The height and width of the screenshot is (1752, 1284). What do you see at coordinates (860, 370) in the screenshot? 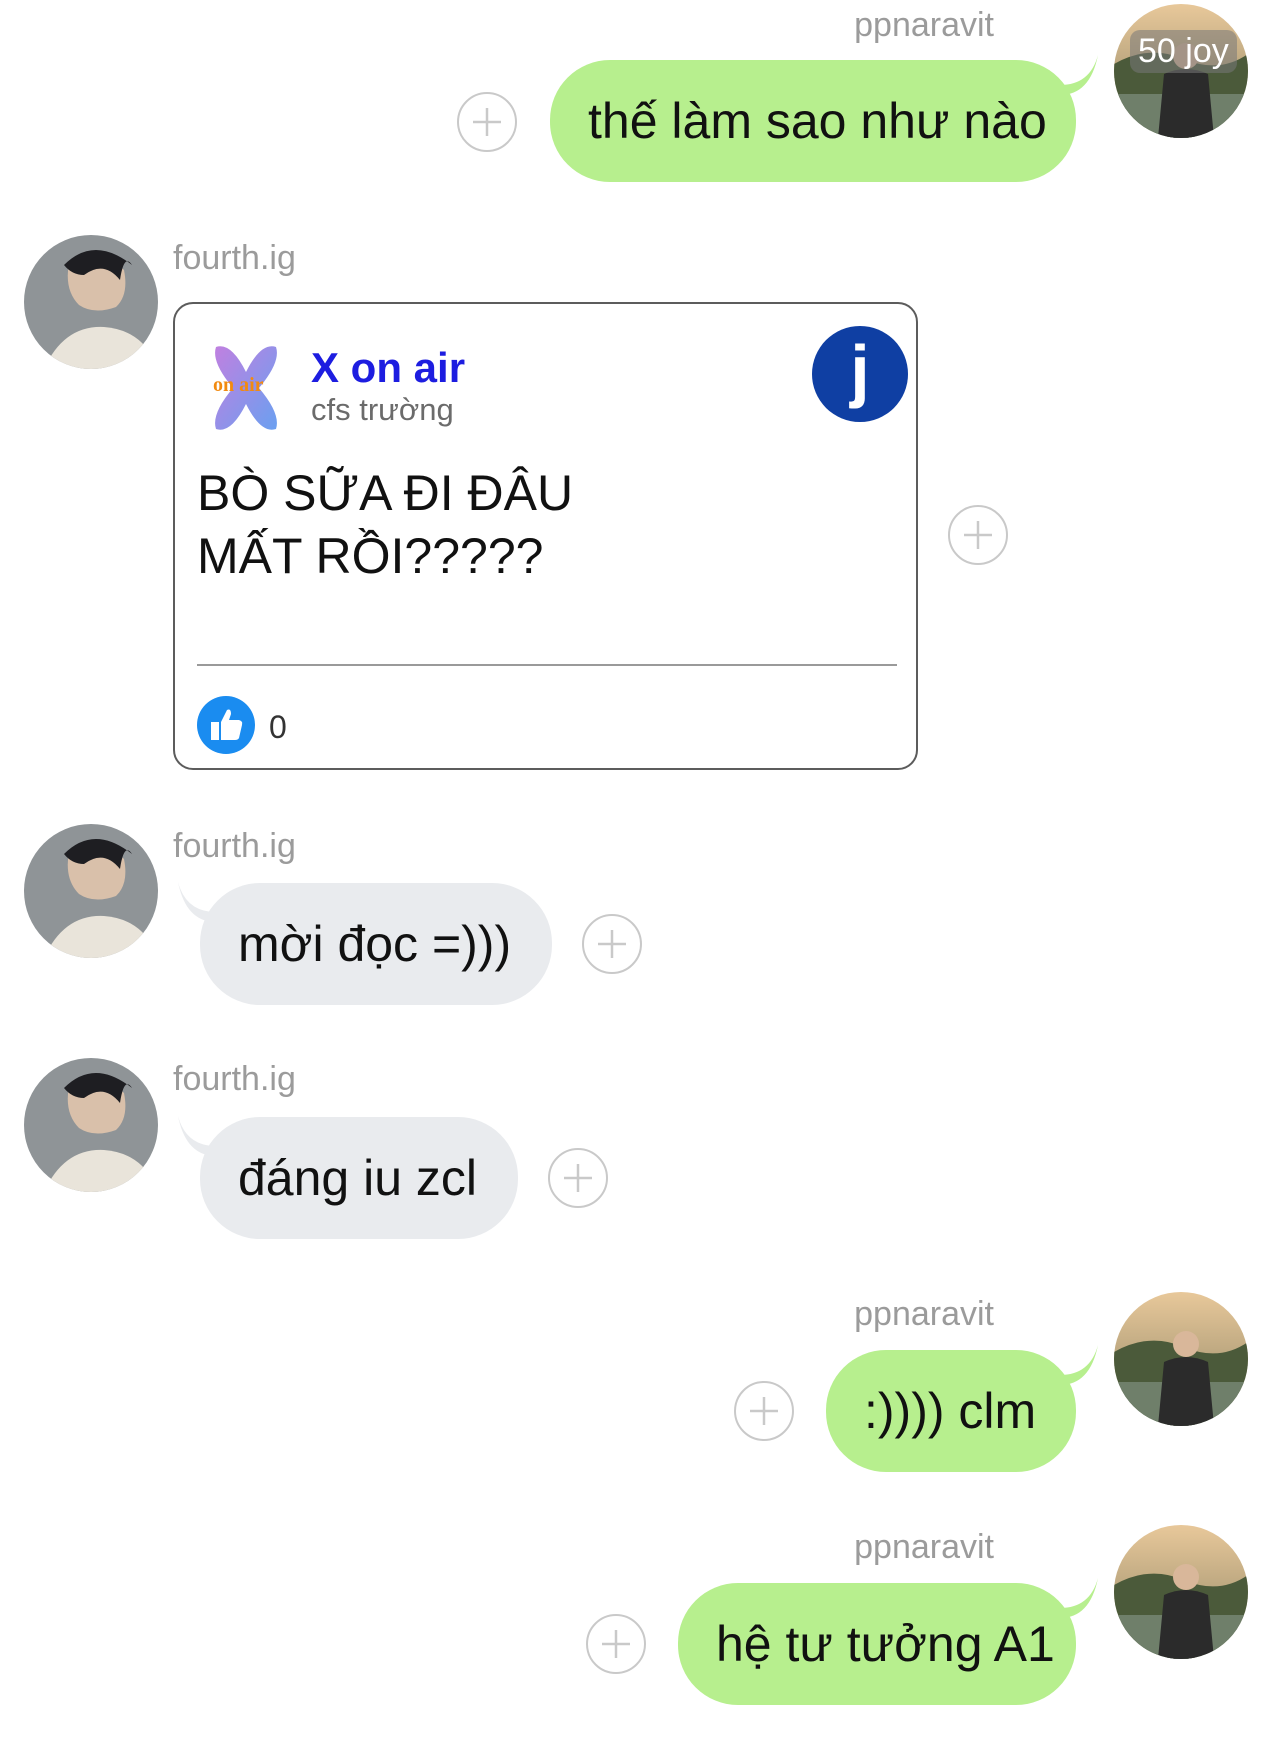
I see `post-badge-letter: j` at bounding box center [860, 370].